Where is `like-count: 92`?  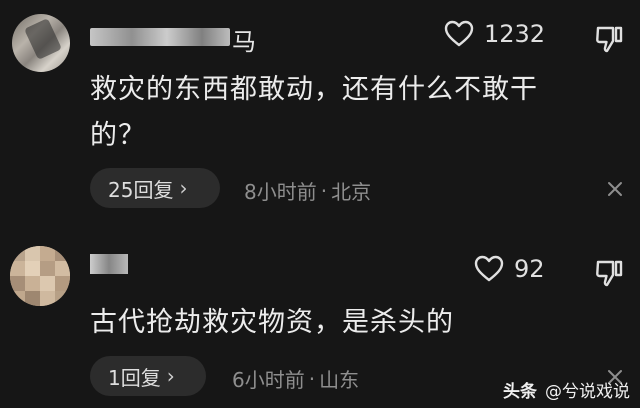 like-count: 92 is located at coordinates (529, 269).